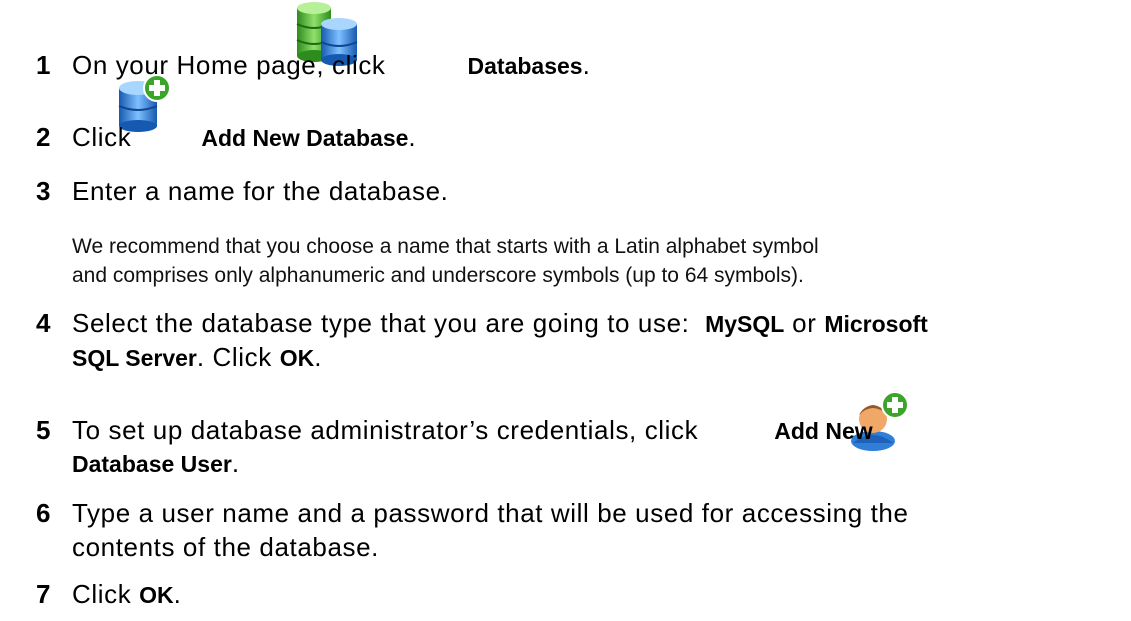 Image resolution: width=1131 pixels, height=621 pixels. I want to click on databases-label: Databases, so click(525, 66).